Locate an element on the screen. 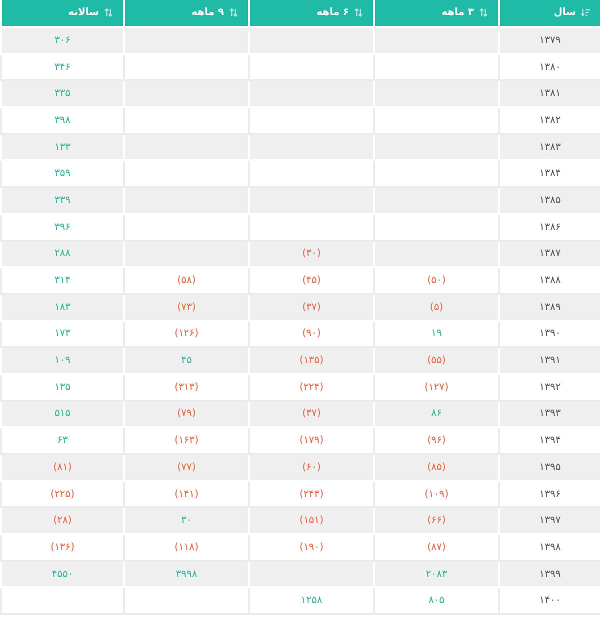  table-cell: (۱۱۸) is located at coordinates (185, 548).